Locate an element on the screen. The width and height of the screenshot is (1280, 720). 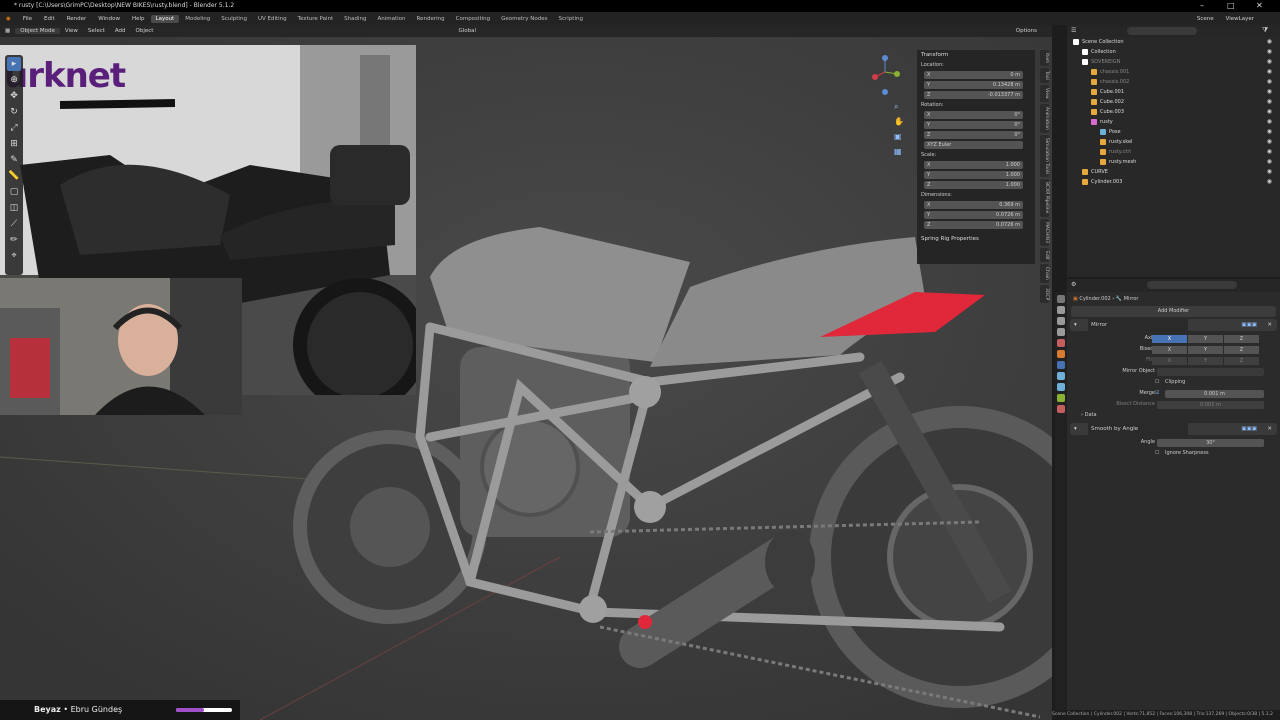
outliner-row: Collection ◉ is located at coordinates (1173, 52).